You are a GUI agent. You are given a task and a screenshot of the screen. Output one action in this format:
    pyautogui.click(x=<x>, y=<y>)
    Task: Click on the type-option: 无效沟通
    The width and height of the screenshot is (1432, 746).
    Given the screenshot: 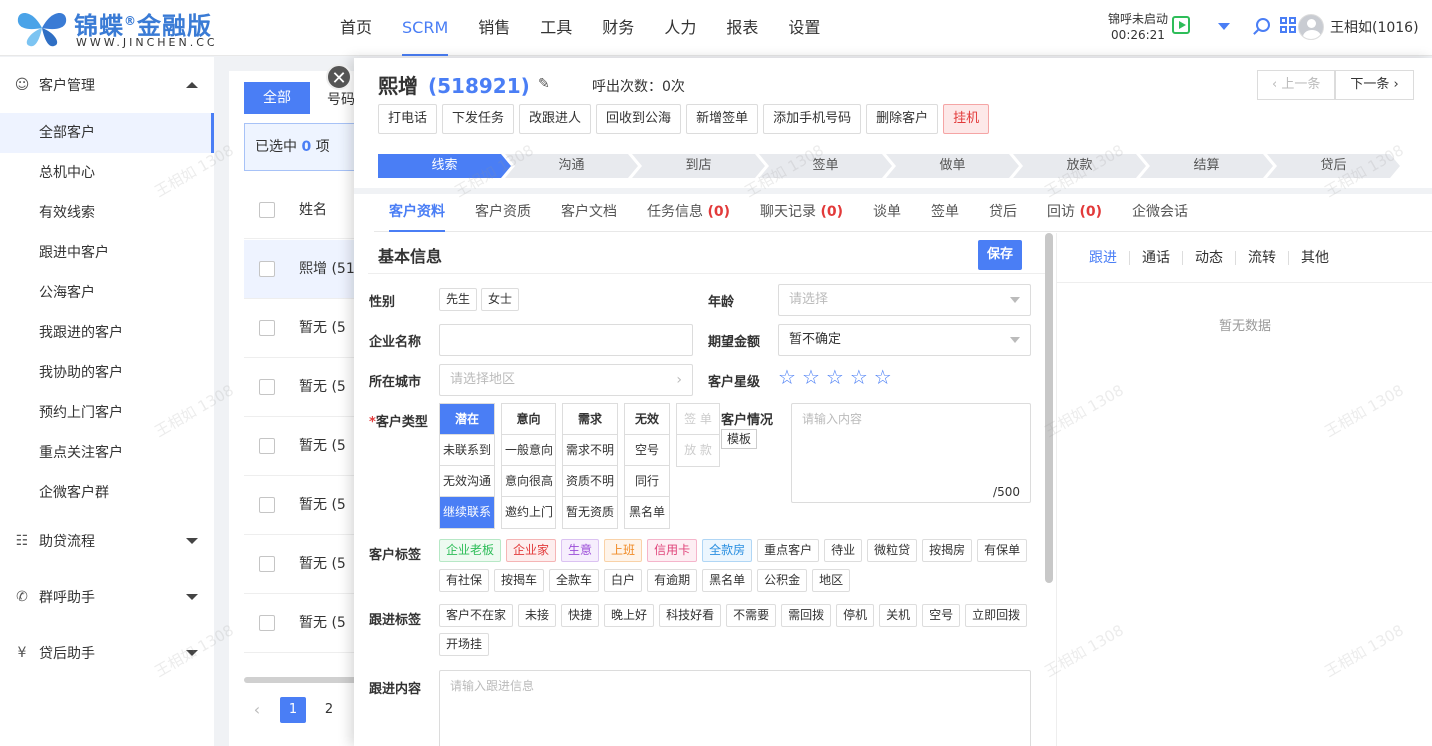 What is the action you would take?
    pyautogui.click(x=467, y=481)
    